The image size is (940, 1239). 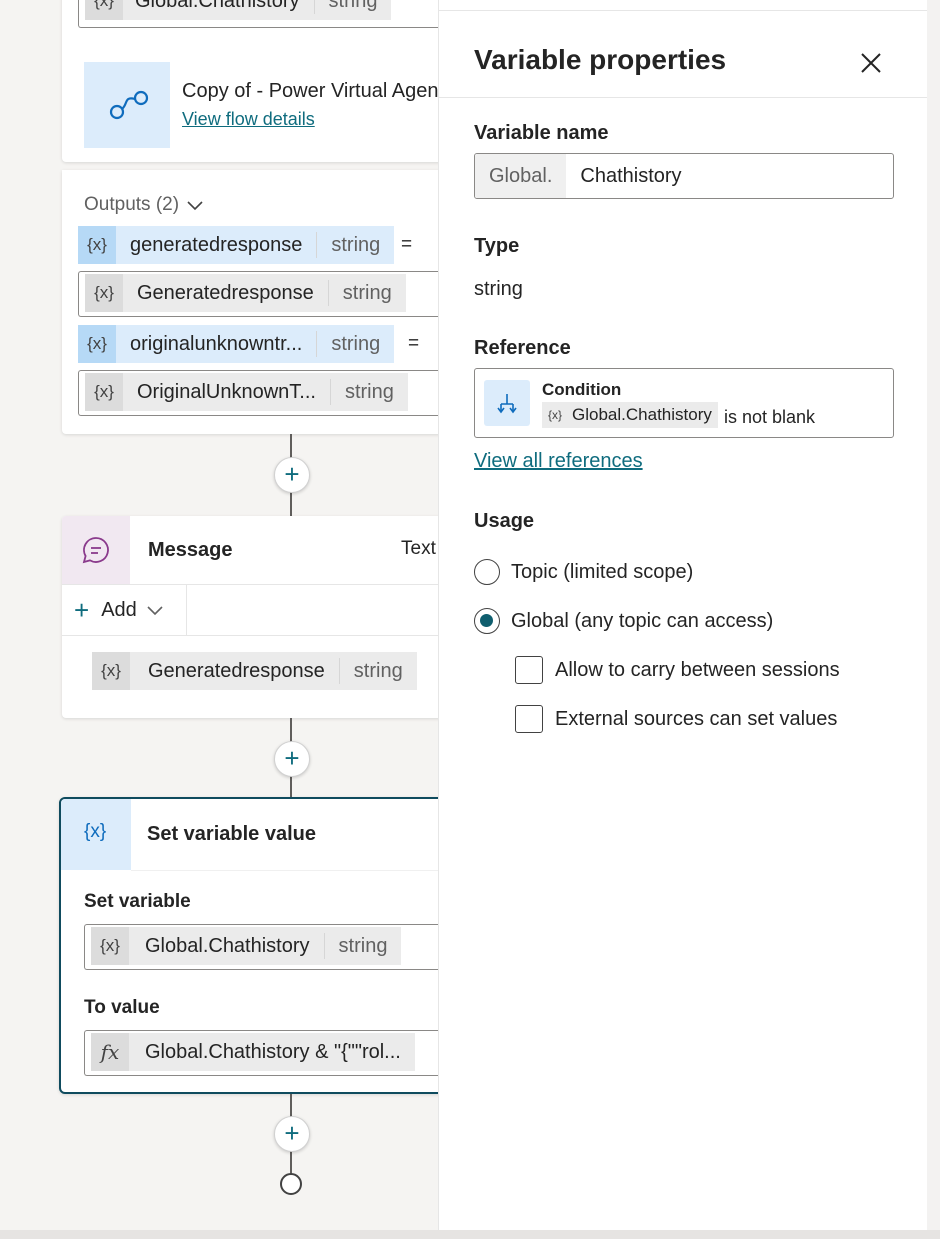 I want to click on variable-chip: {x} OriginalUnknownT... string, so click(x=246, y=392).